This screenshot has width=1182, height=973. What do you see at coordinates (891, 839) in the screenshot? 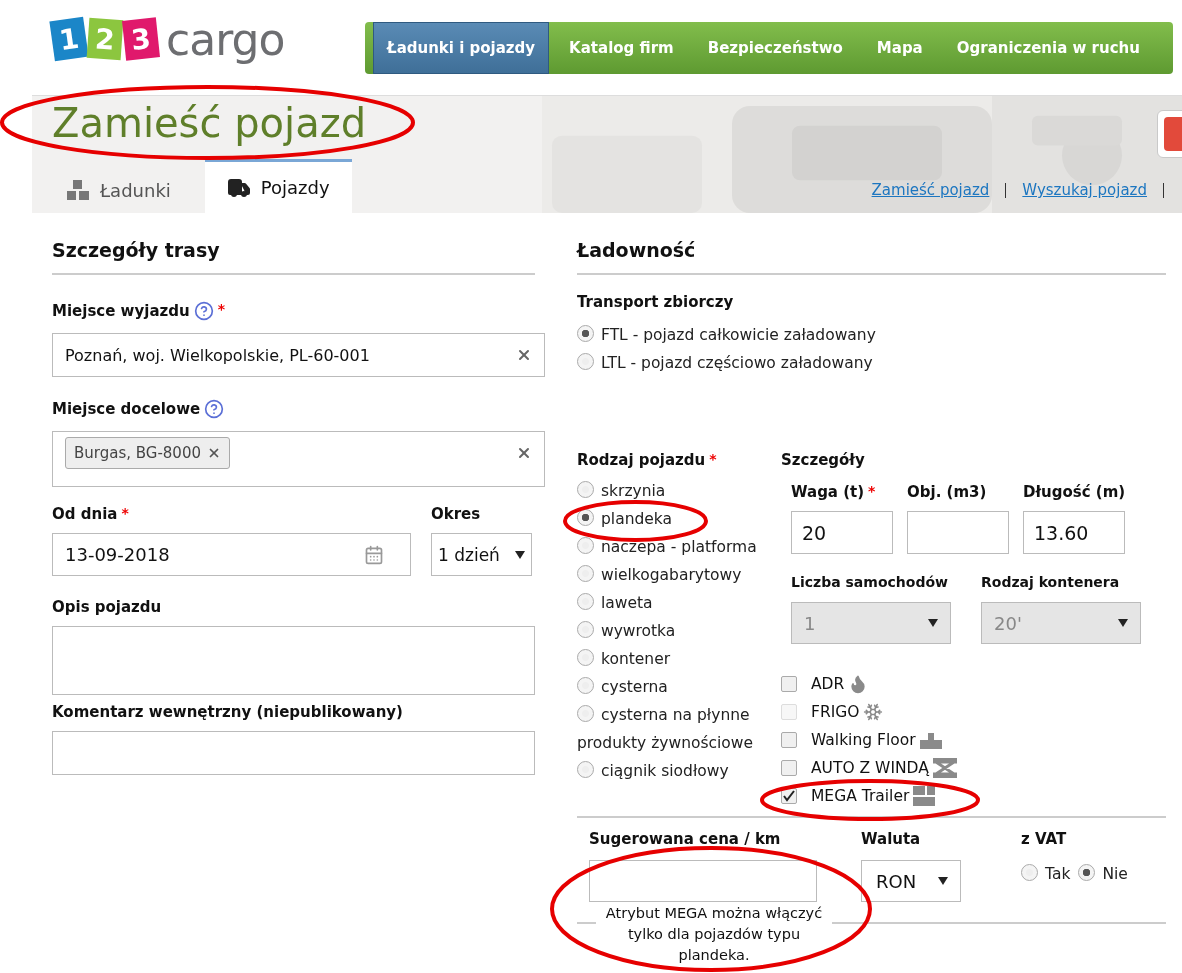
I see `field-label: Waluta` at bounding box center [891, 839].